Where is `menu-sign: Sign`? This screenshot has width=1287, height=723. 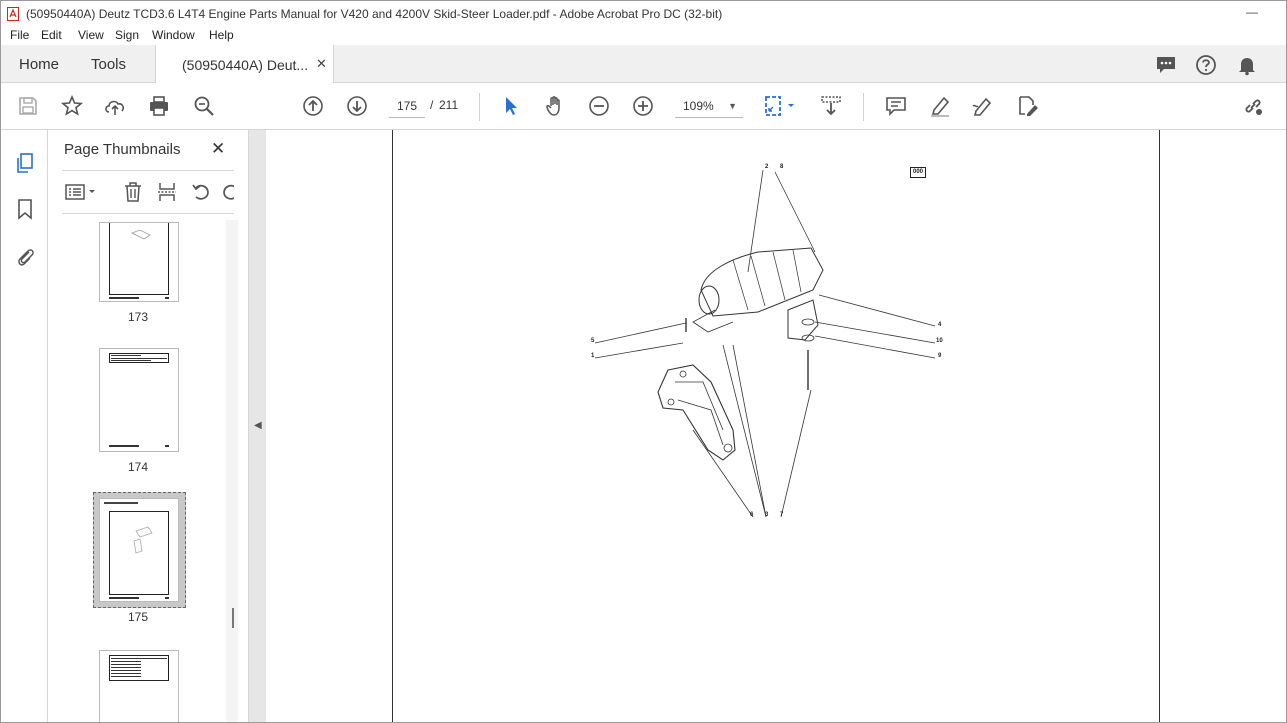 menu-sign: Sign is located at coordinates (127, 35).